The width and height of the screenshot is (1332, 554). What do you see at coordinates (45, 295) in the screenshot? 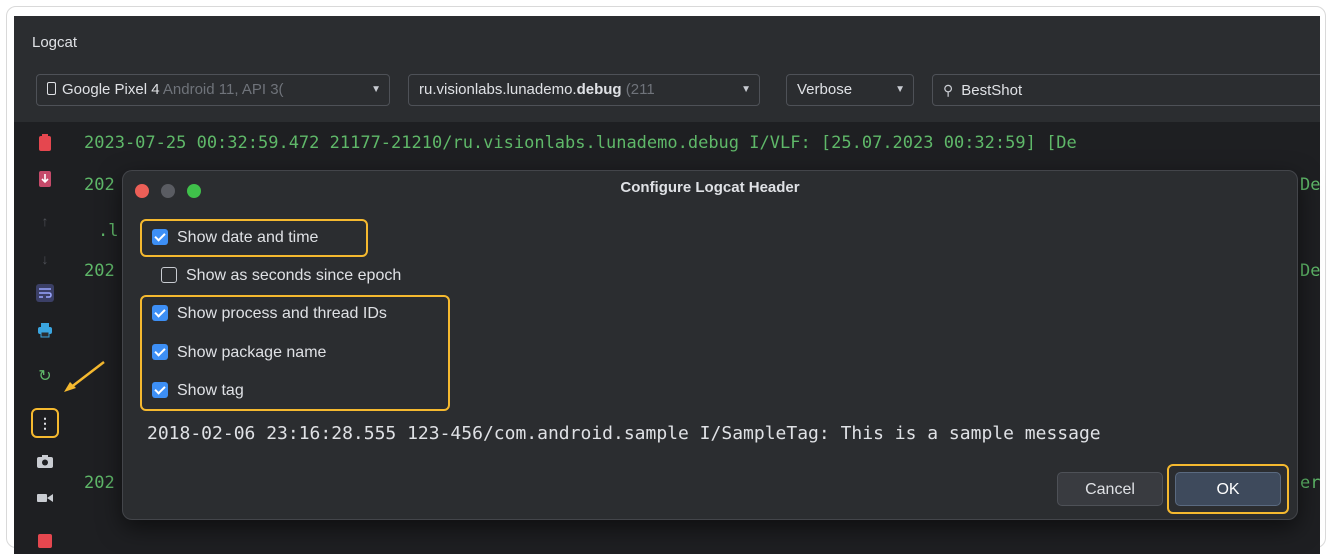
I see `soft-wrap-icon` at bounding box center [45, 295].